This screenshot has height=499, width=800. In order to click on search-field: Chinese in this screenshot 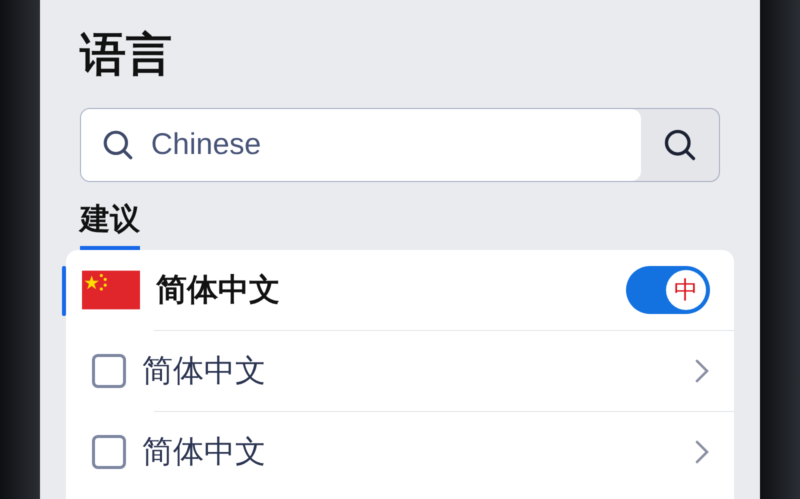, I will do `click(361, 145)`.